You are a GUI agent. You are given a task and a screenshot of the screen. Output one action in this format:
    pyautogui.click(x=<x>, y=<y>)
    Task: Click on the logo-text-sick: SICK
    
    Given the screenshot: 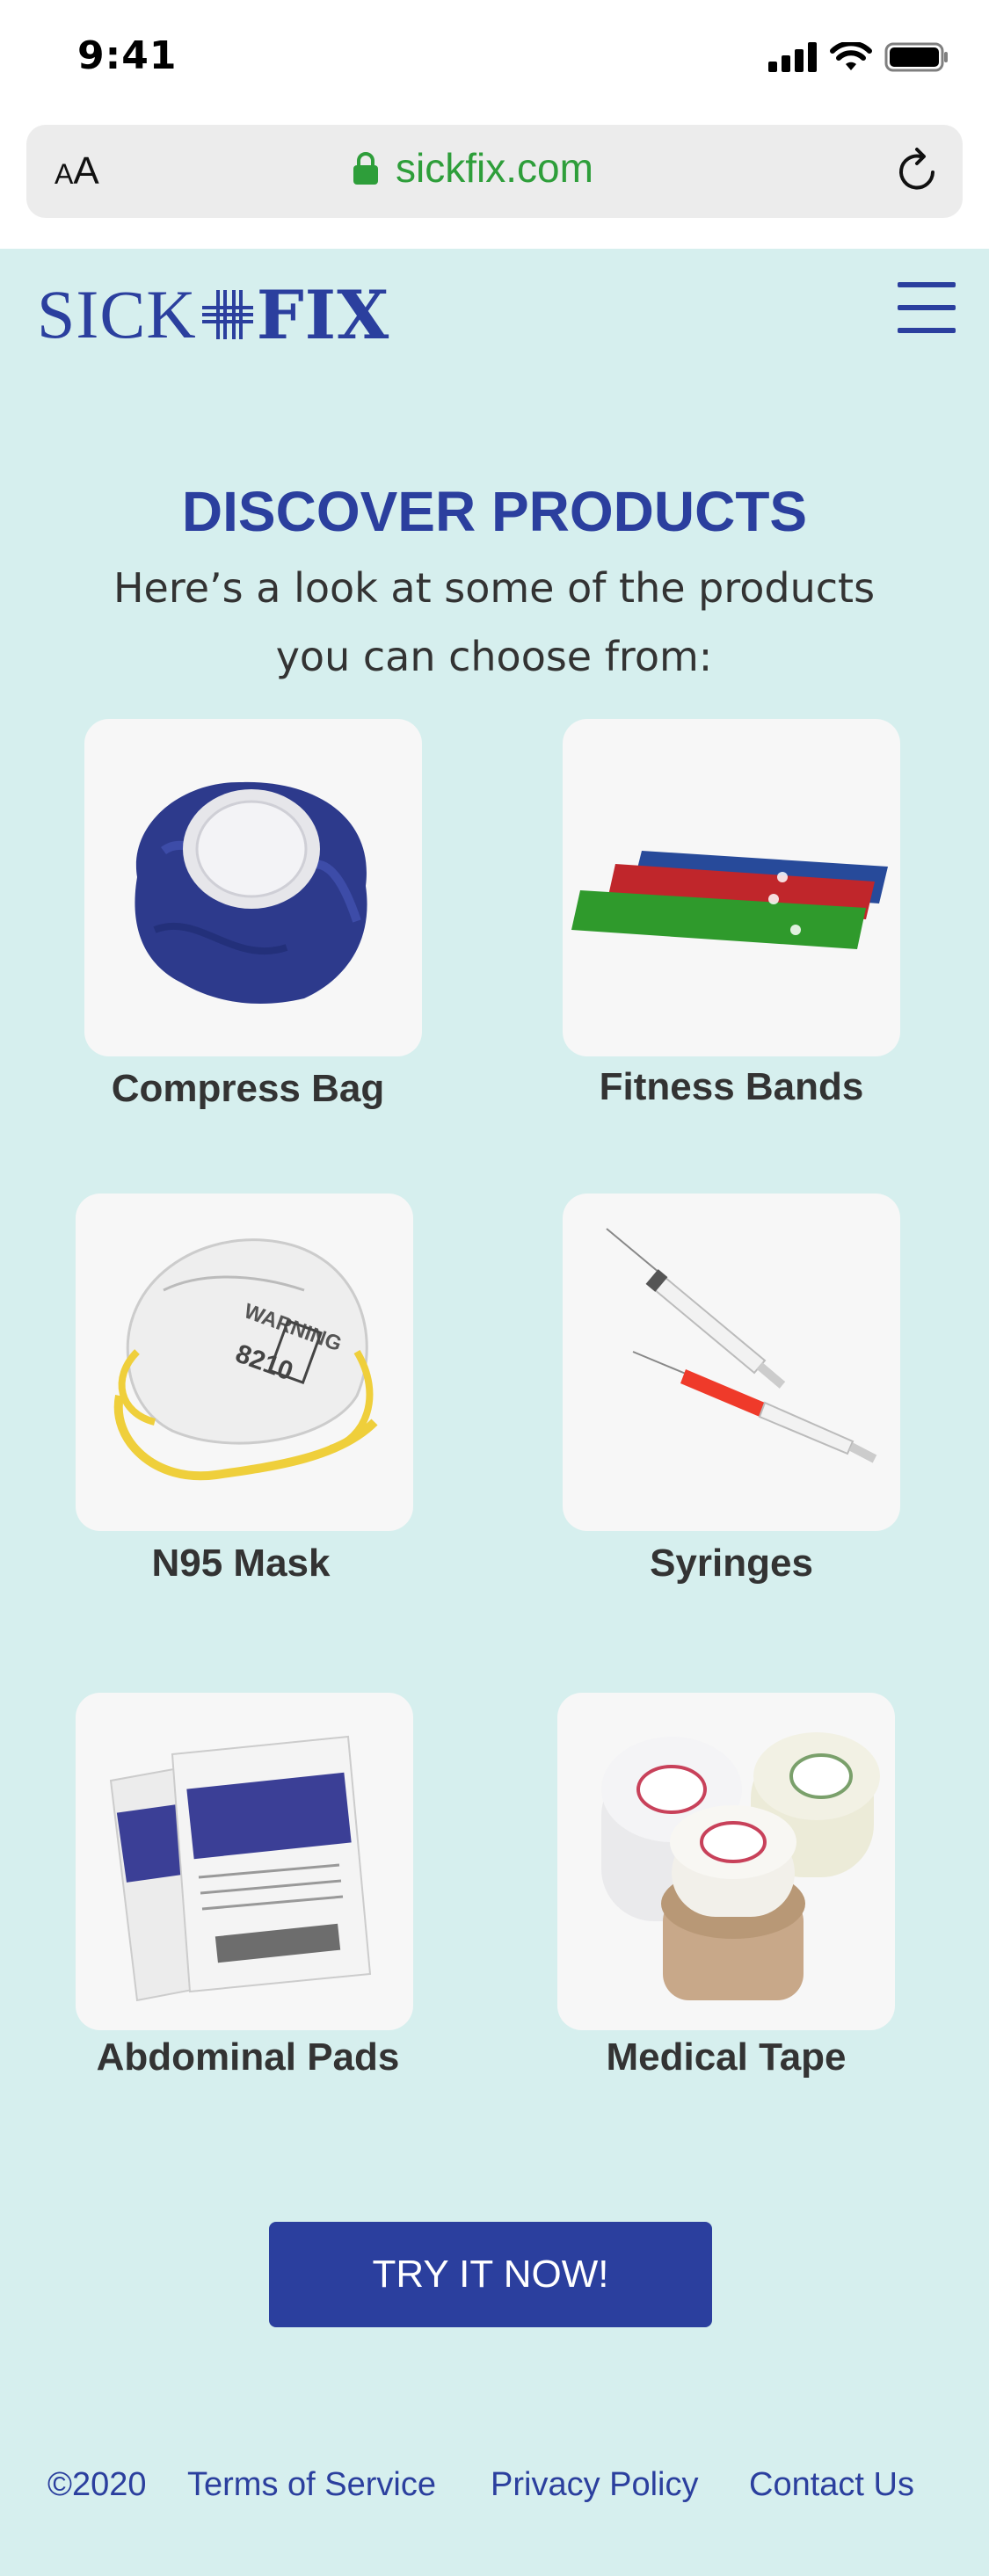 What is the action you would take?
    pyautogui.click(x=117, y=314)
    